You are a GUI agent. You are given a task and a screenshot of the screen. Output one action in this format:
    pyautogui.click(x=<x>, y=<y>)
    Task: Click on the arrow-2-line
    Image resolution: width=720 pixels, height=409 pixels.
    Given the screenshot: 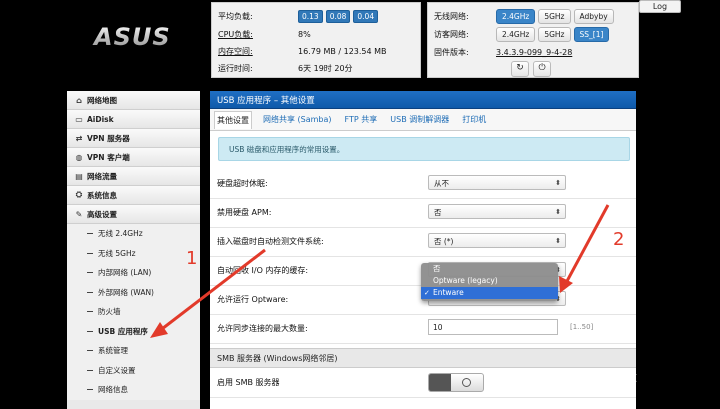 What is the action you would take?
    pyautogui.click(x=587, y=244)
    